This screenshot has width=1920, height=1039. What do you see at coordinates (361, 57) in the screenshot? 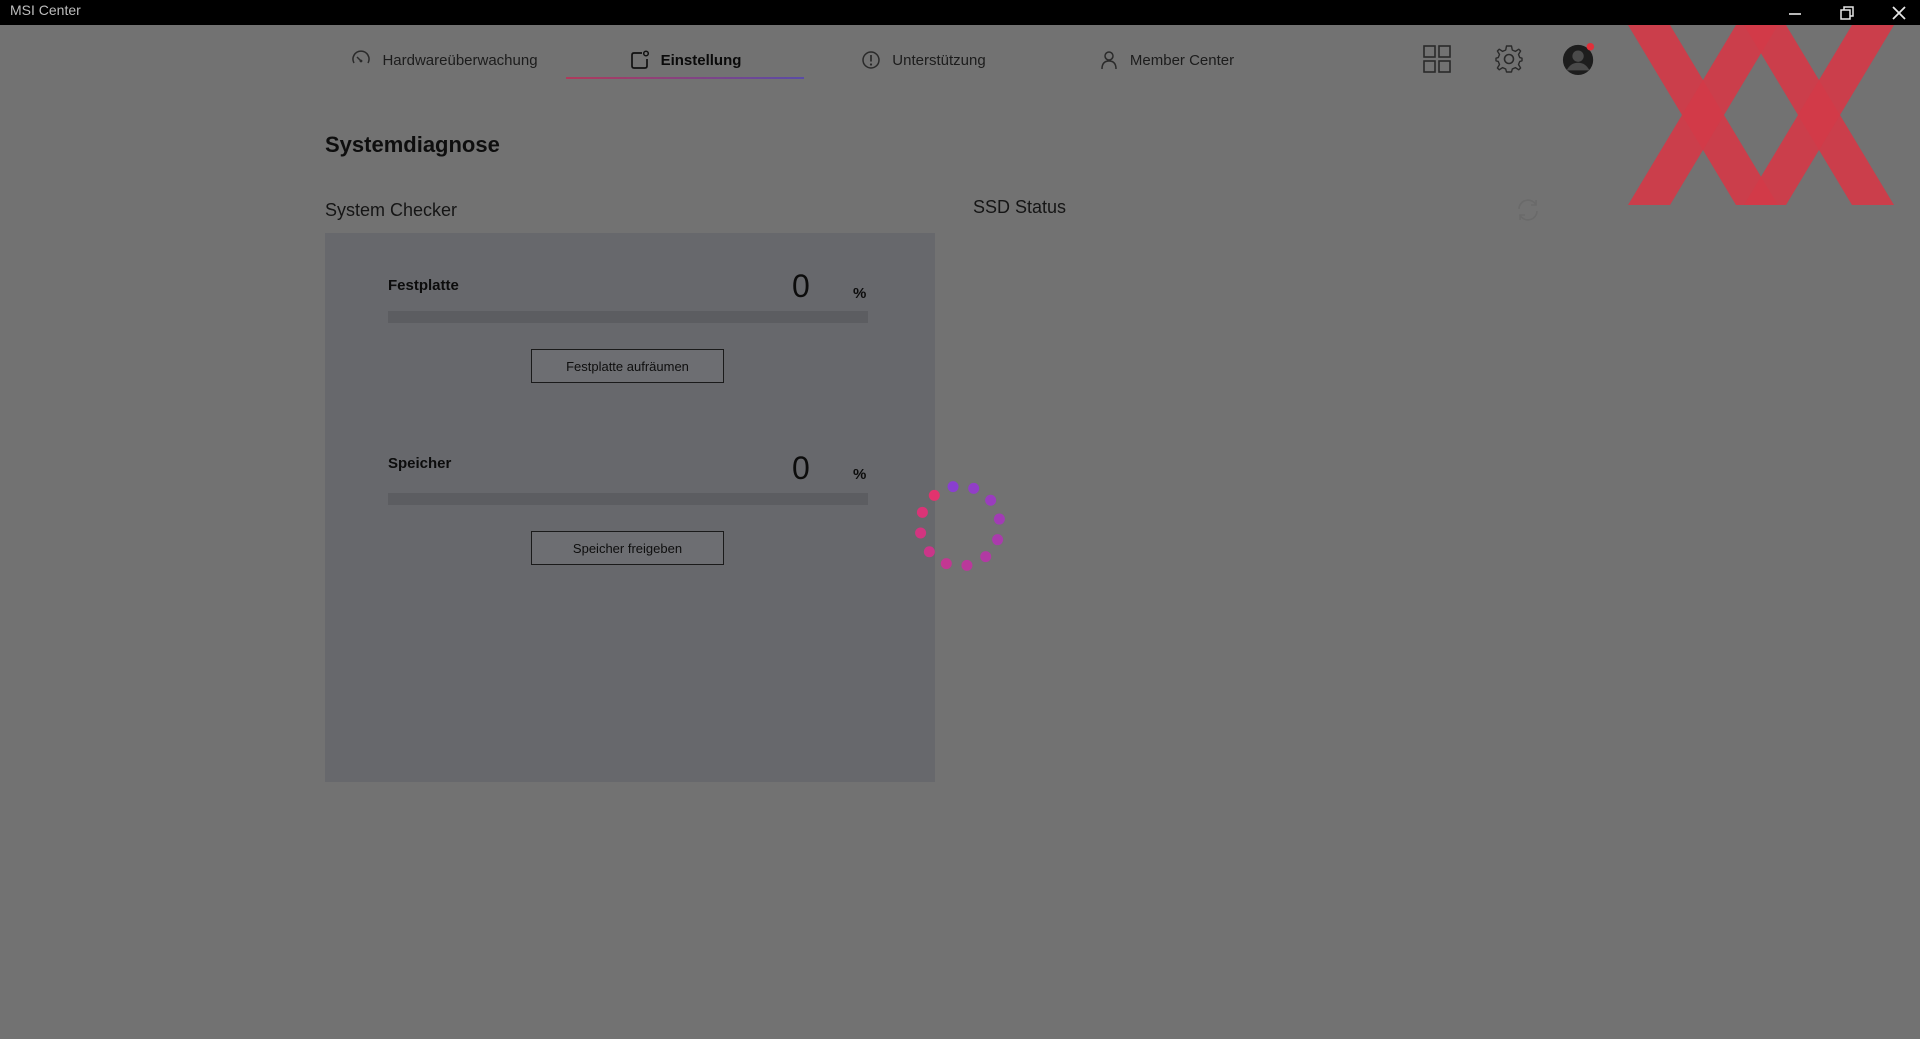
I see `gauge-icon` at bounding box center [361, 57].